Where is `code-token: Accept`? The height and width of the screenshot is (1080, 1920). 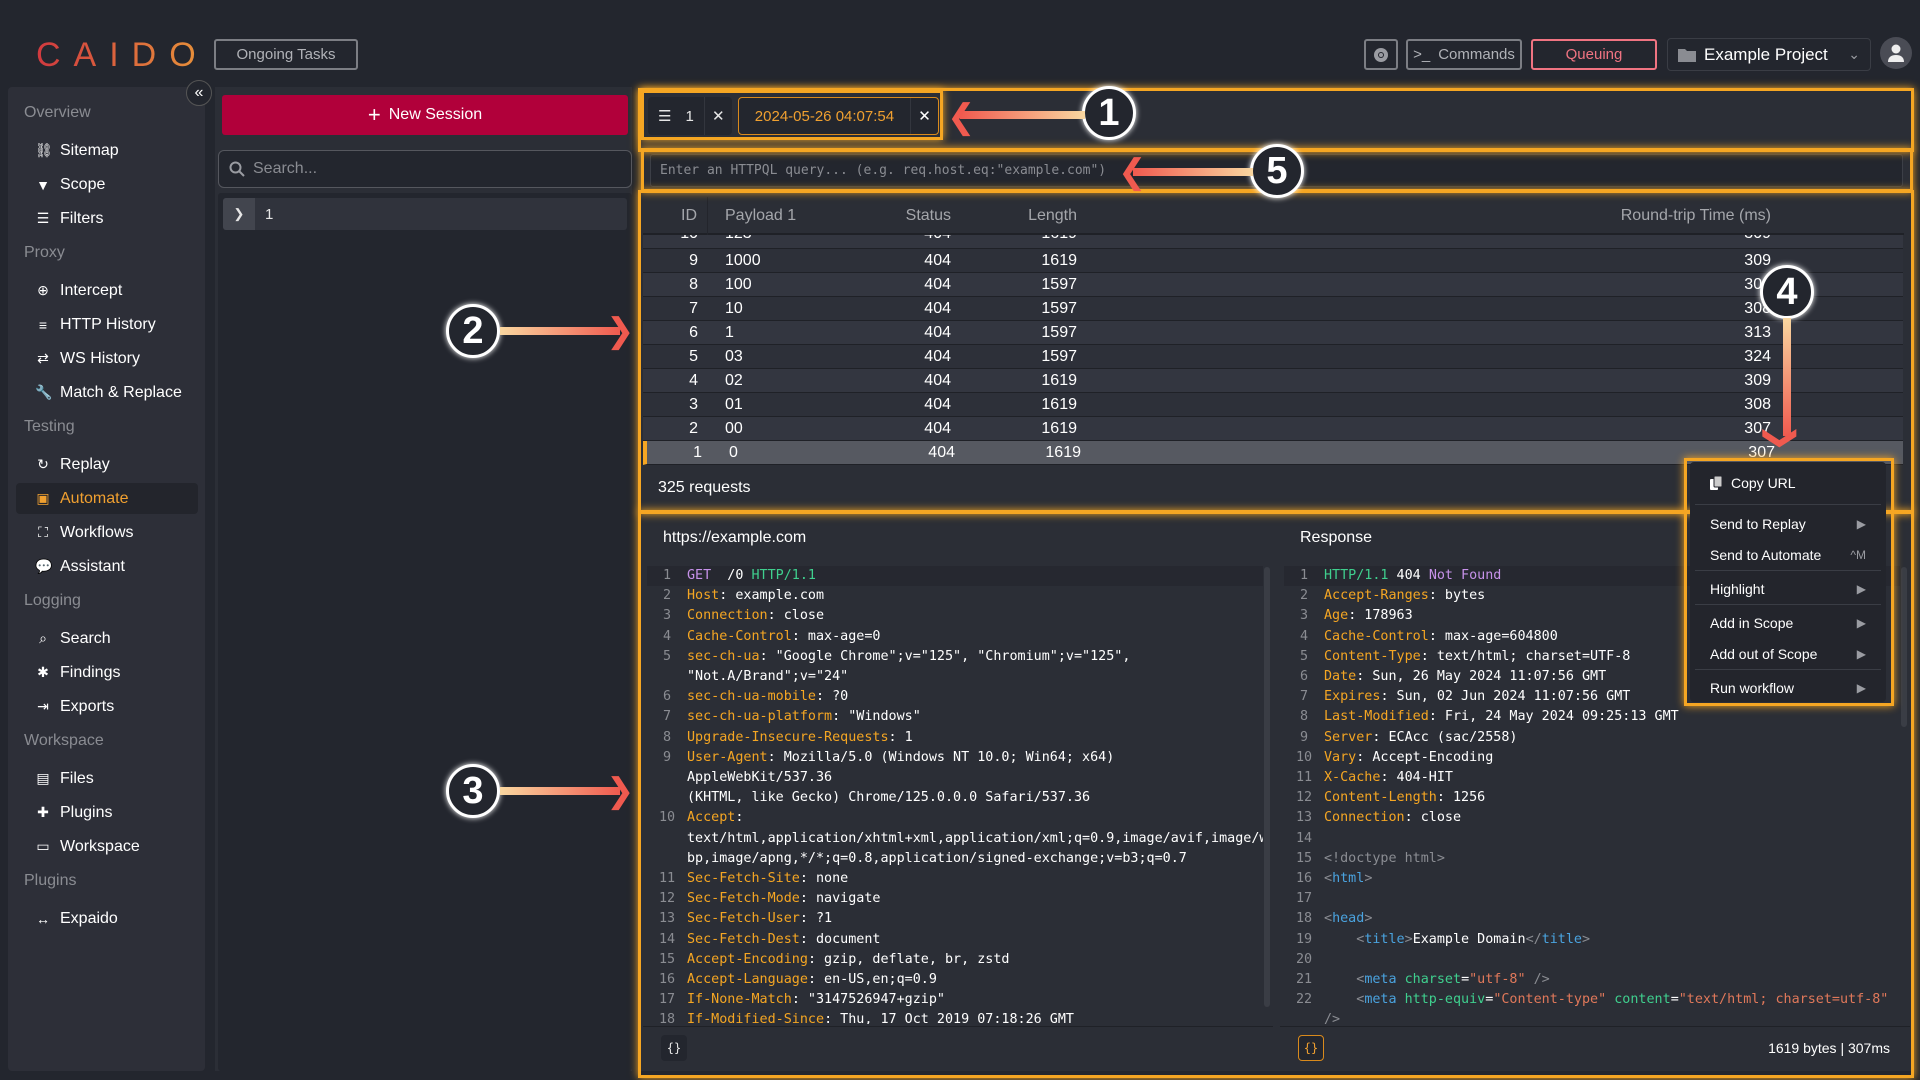 code-token: Accept is located at coordinates (711, 818).